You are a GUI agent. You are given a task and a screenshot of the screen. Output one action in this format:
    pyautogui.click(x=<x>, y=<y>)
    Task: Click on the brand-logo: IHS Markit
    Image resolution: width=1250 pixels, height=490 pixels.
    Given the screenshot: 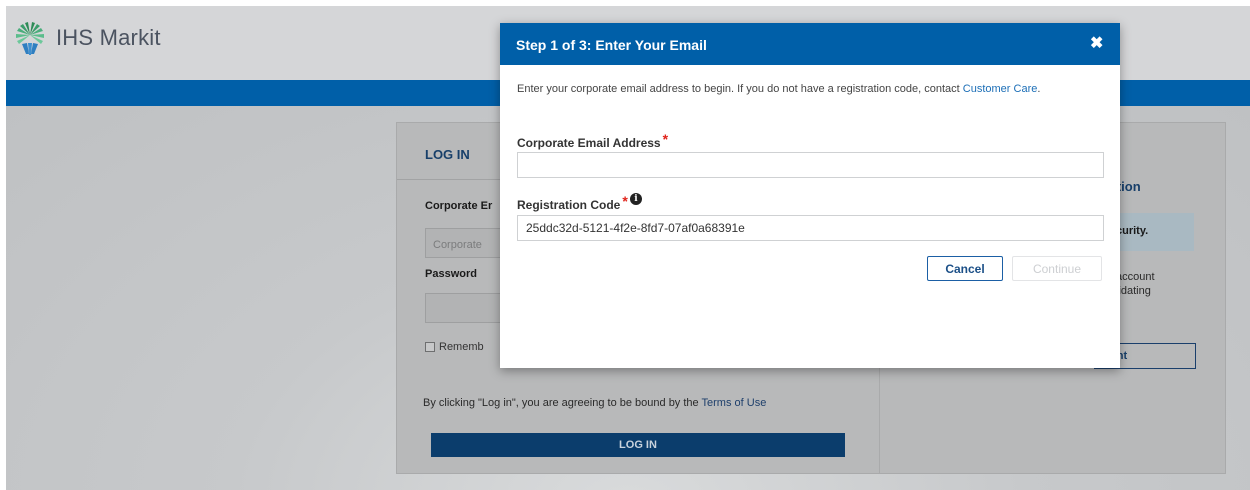 What is the action you would take?
    pyautogui.click(x=86, y=38)
    